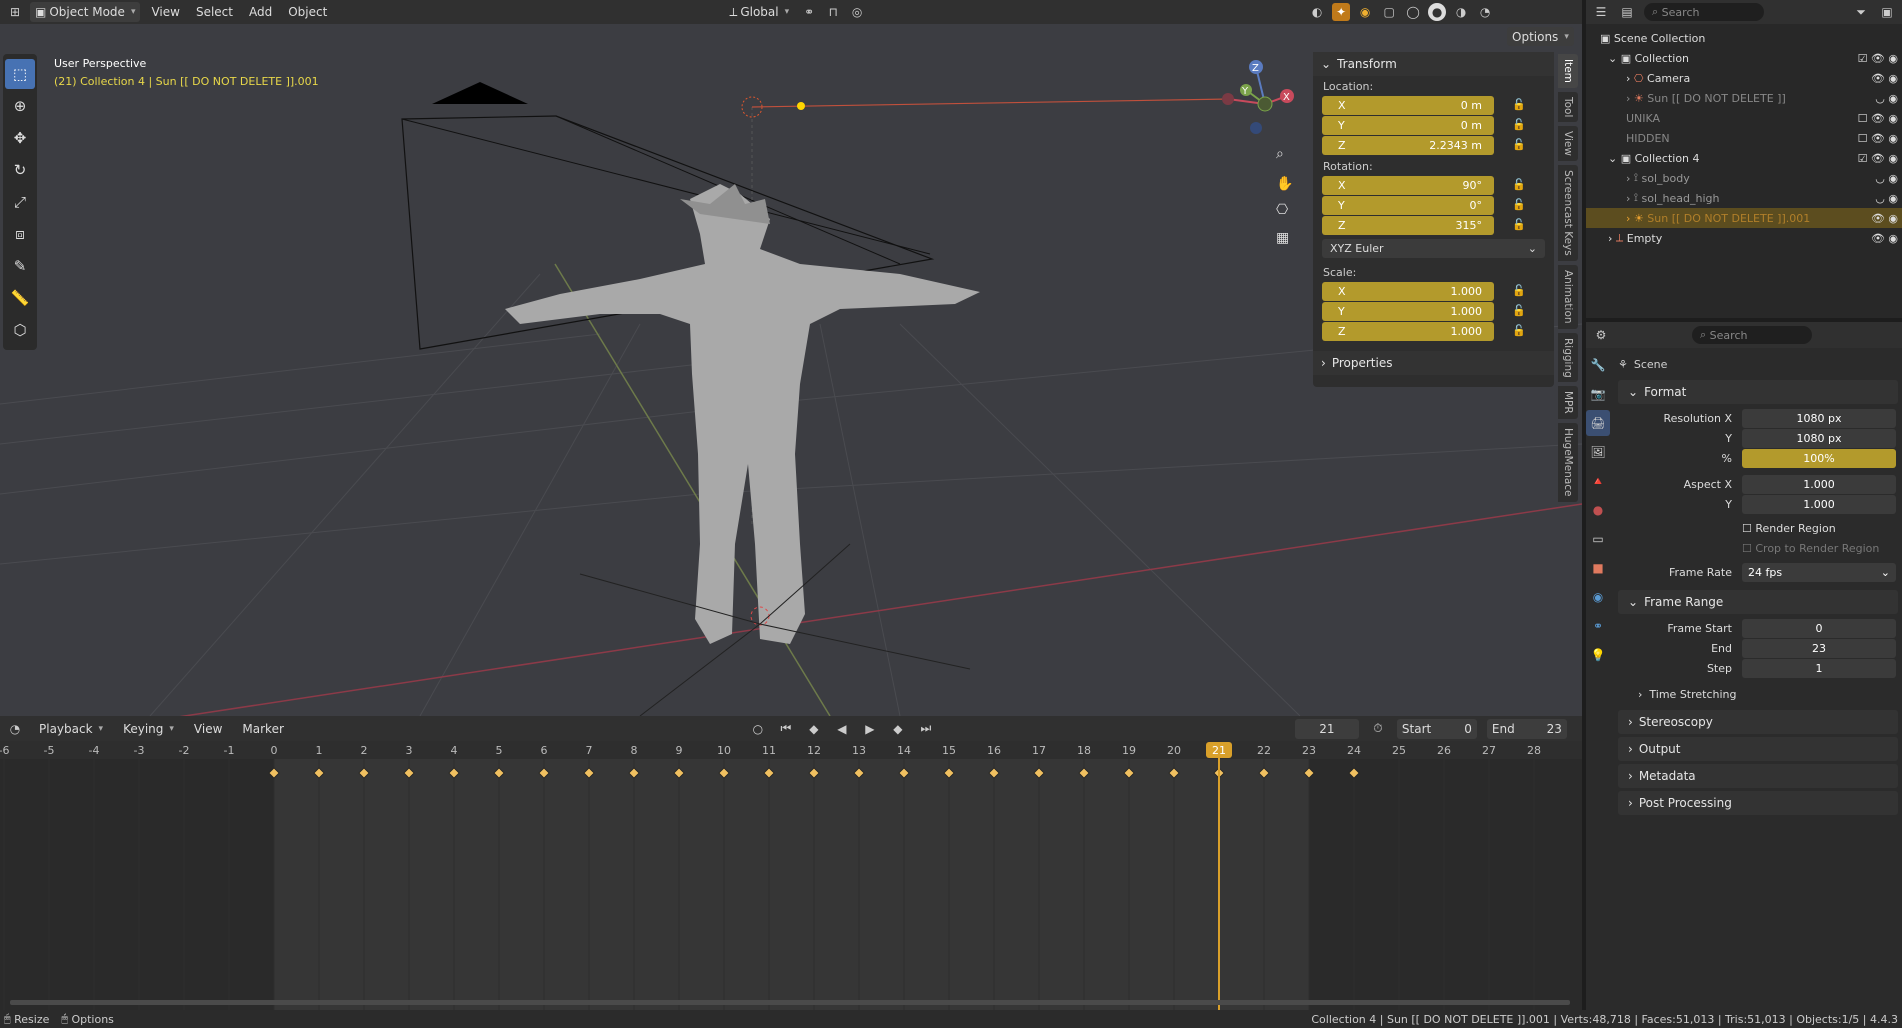  I want to click on resolution-percent-field: 100%, so click(1819, 458).